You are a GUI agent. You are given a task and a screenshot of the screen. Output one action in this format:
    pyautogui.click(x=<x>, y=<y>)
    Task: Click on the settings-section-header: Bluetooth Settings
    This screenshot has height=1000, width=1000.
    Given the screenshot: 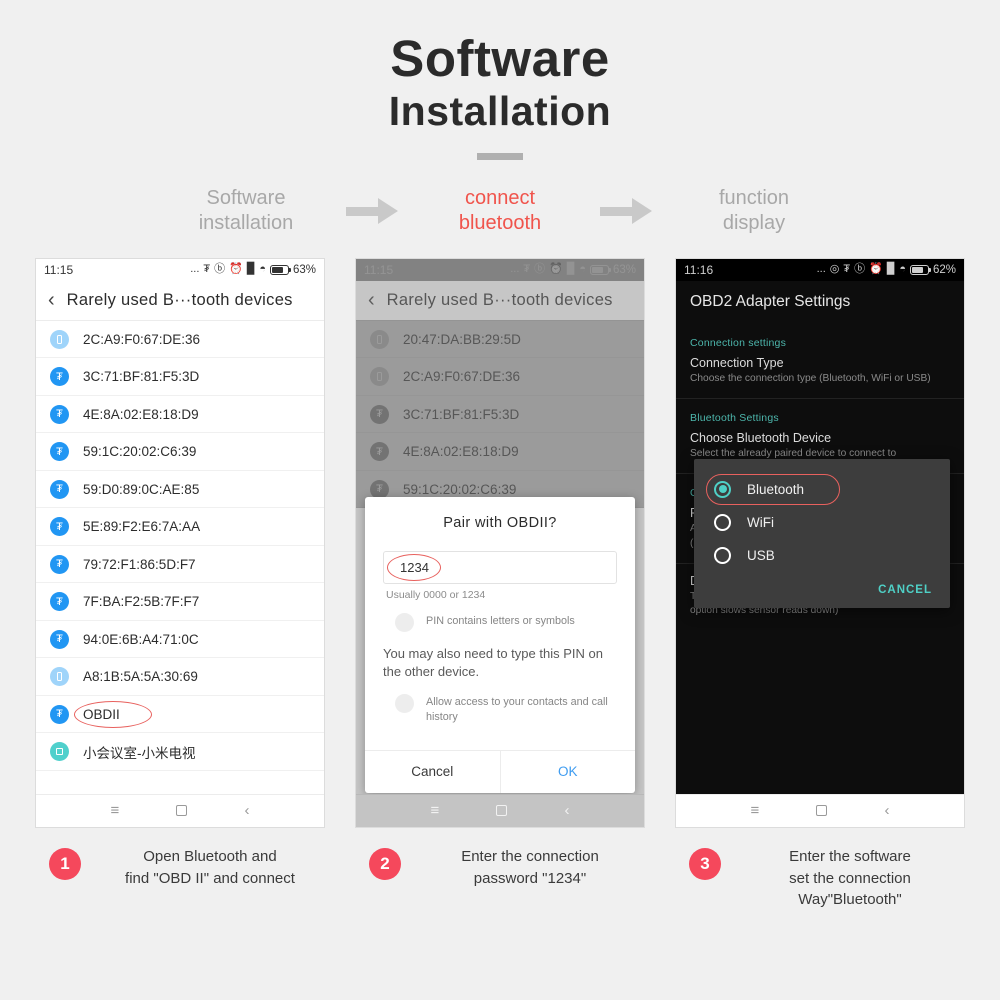 What is the action you would take?
    pyautogui.click(x=734, y=418)
    